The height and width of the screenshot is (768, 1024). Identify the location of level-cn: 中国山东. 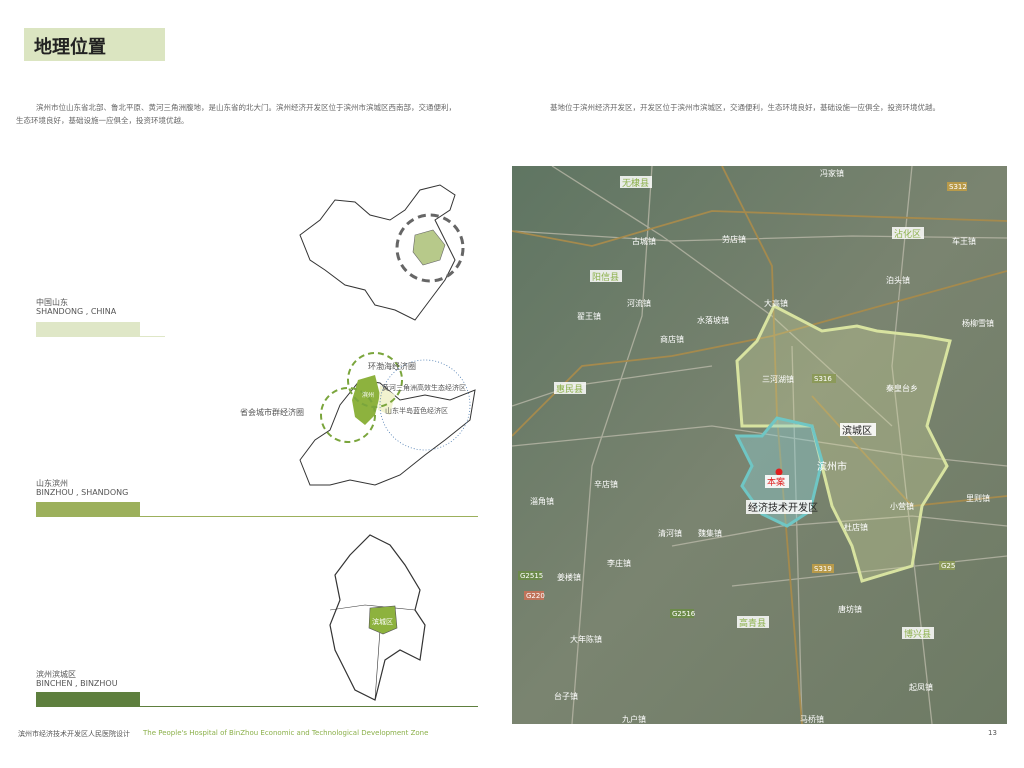
(52, 302).